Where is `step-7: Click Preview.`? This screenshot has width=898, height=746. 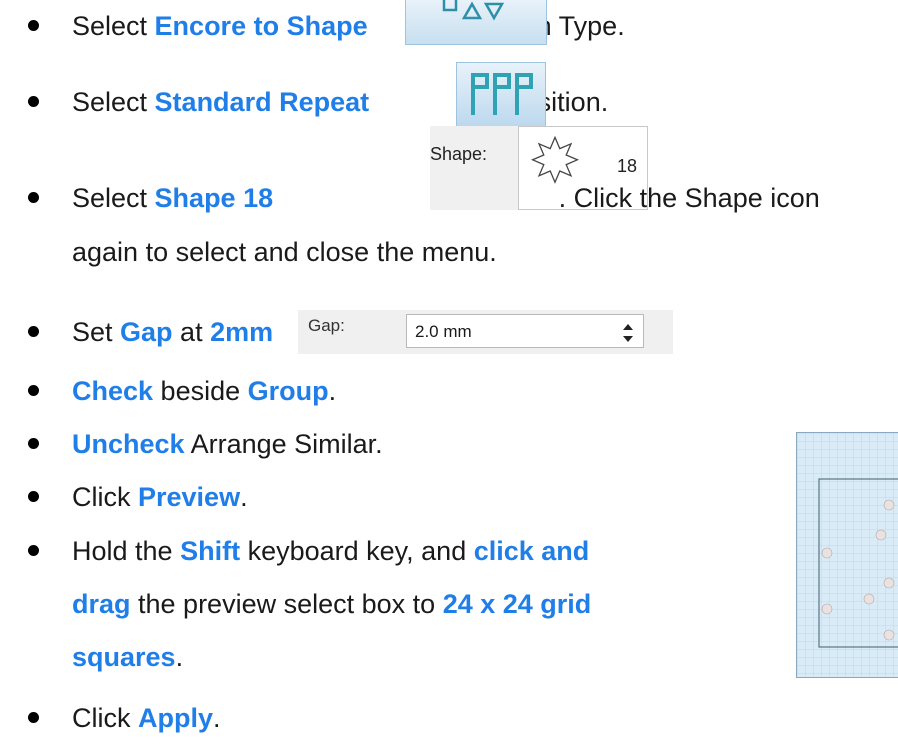 step-7: Click Preview. is located at coordinates (160, 497).